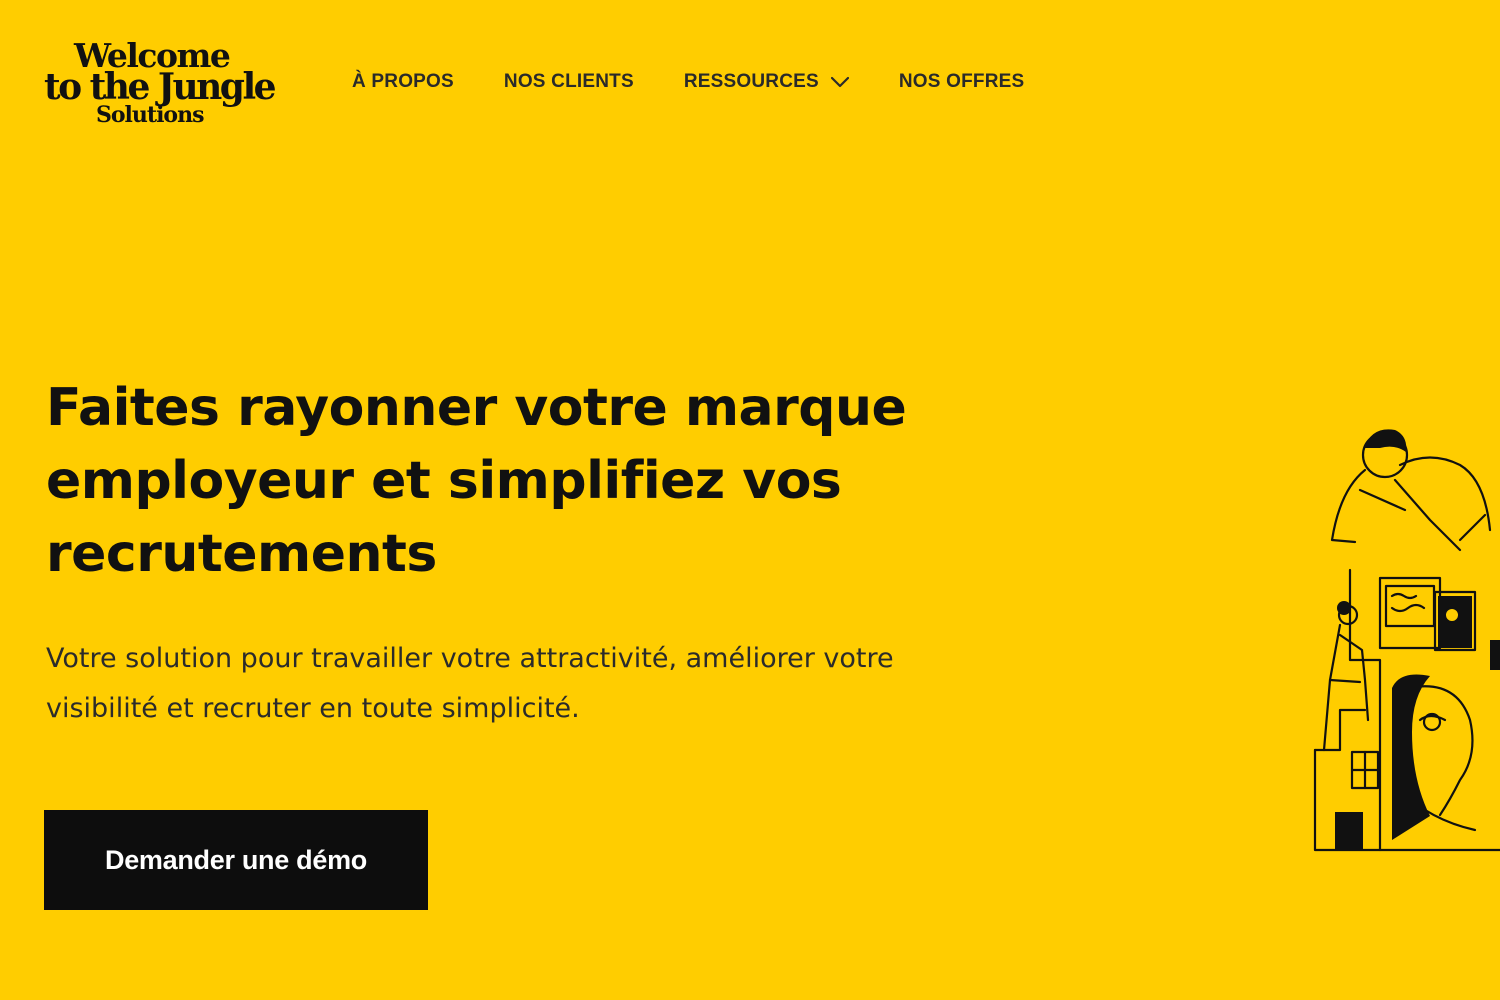 The width and height of the screenshot is (1500, 1000). I want to click on nav-item-label: NOS OFFRES, so click(961, 81).